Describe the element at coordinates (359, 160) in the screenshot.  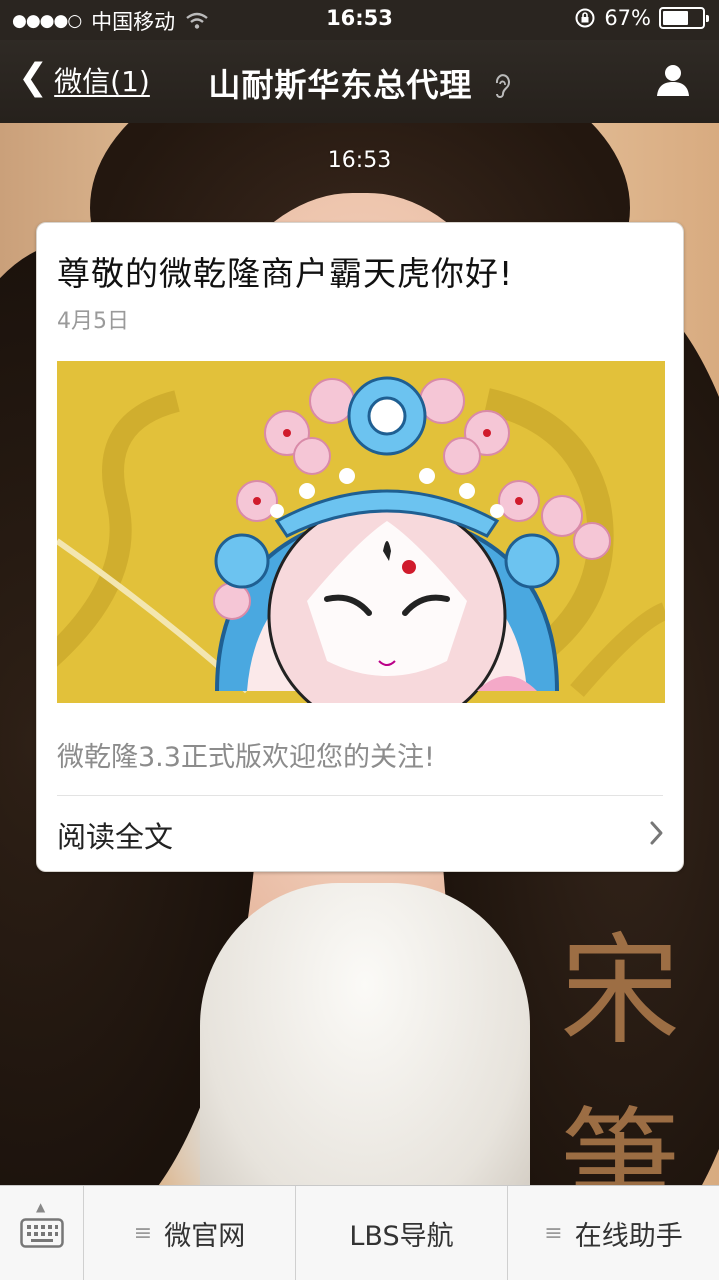
I see `message-timestamp: 16:53` at that location.